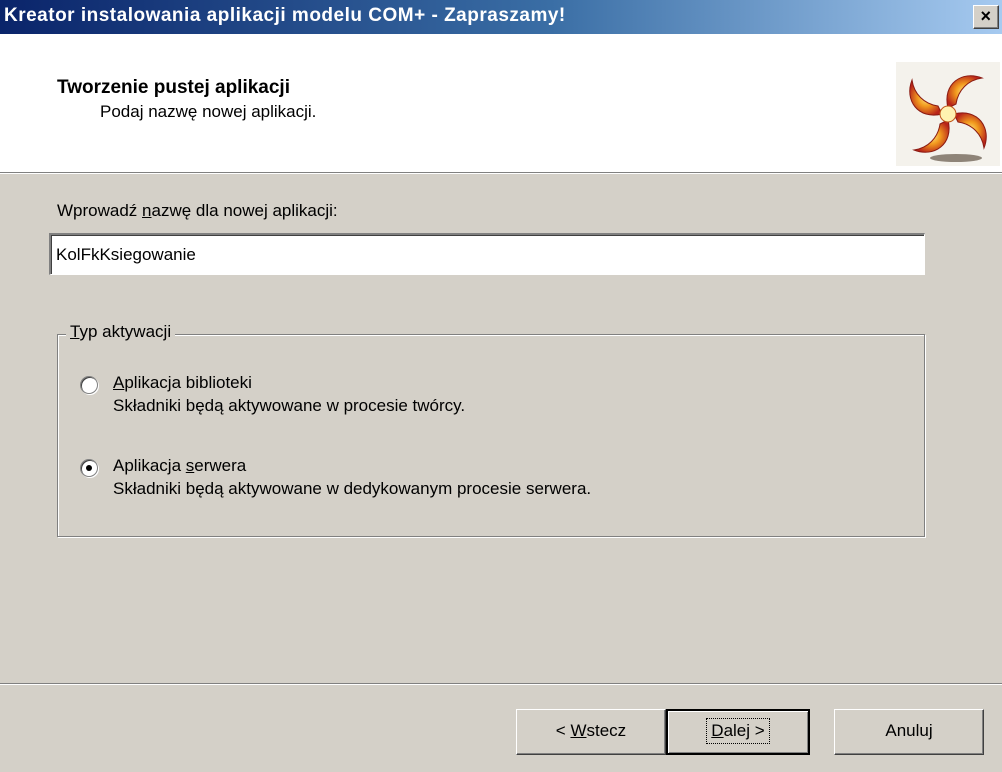  Describe the element at coordinates (89, 385) in the screenshot. I see `library-app-radio` at that location.